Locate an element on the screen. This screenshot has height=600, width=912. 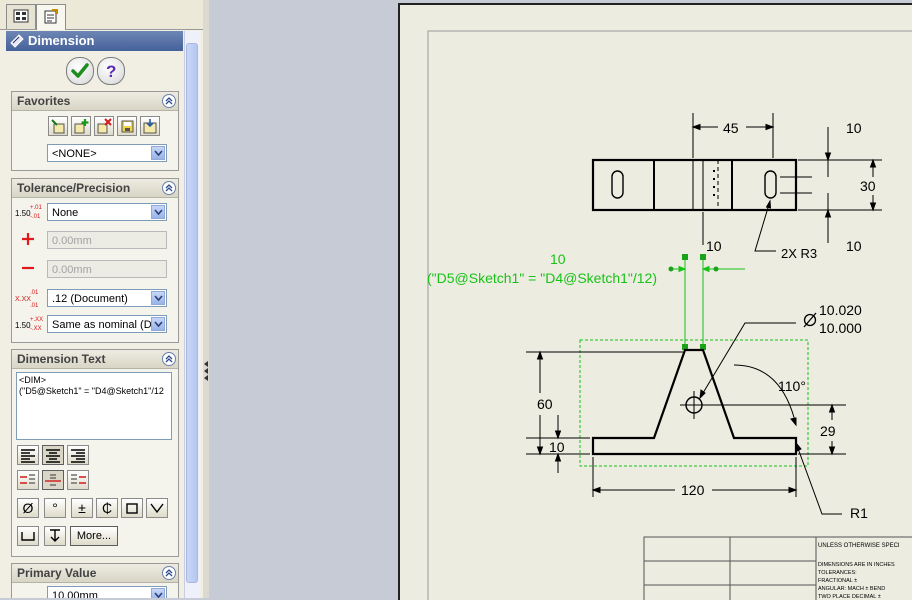
manager-tab-strip is located at coordinates (101, 15).